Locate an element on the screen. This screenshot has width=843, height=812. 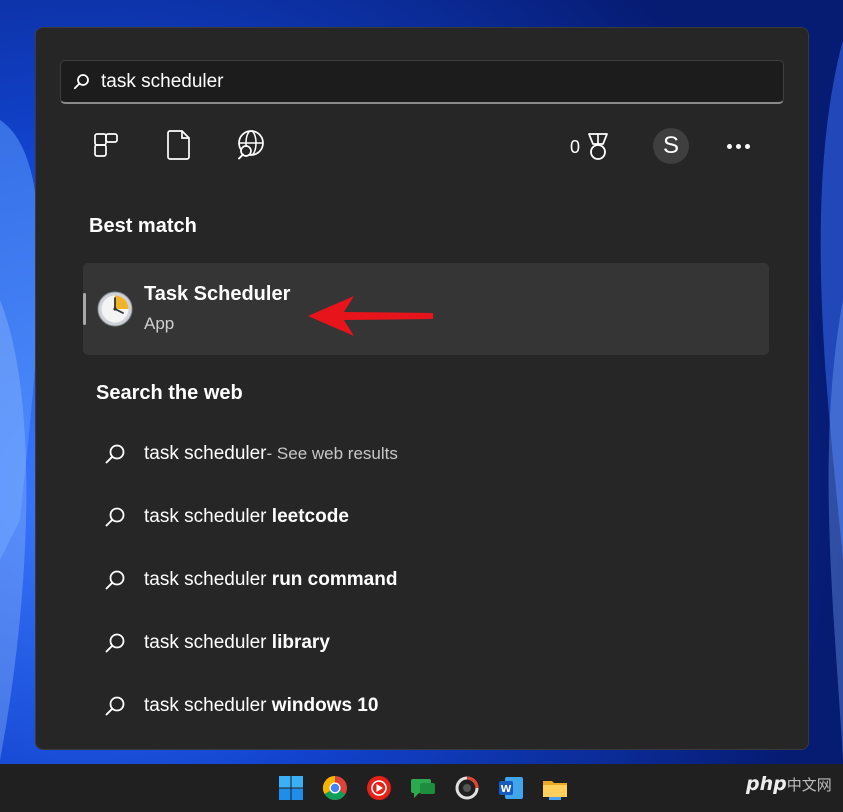
windows-start-icon is located at coordinates (291, 788).